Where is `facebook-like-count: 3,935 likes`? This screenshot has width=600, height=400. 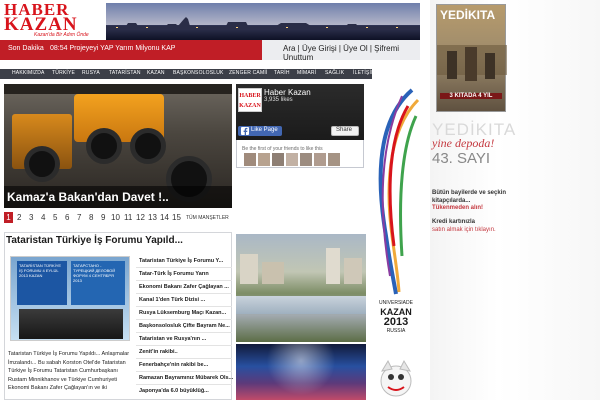
facebook-like-count: 3,935 likes is located at coordinates (278, 100).